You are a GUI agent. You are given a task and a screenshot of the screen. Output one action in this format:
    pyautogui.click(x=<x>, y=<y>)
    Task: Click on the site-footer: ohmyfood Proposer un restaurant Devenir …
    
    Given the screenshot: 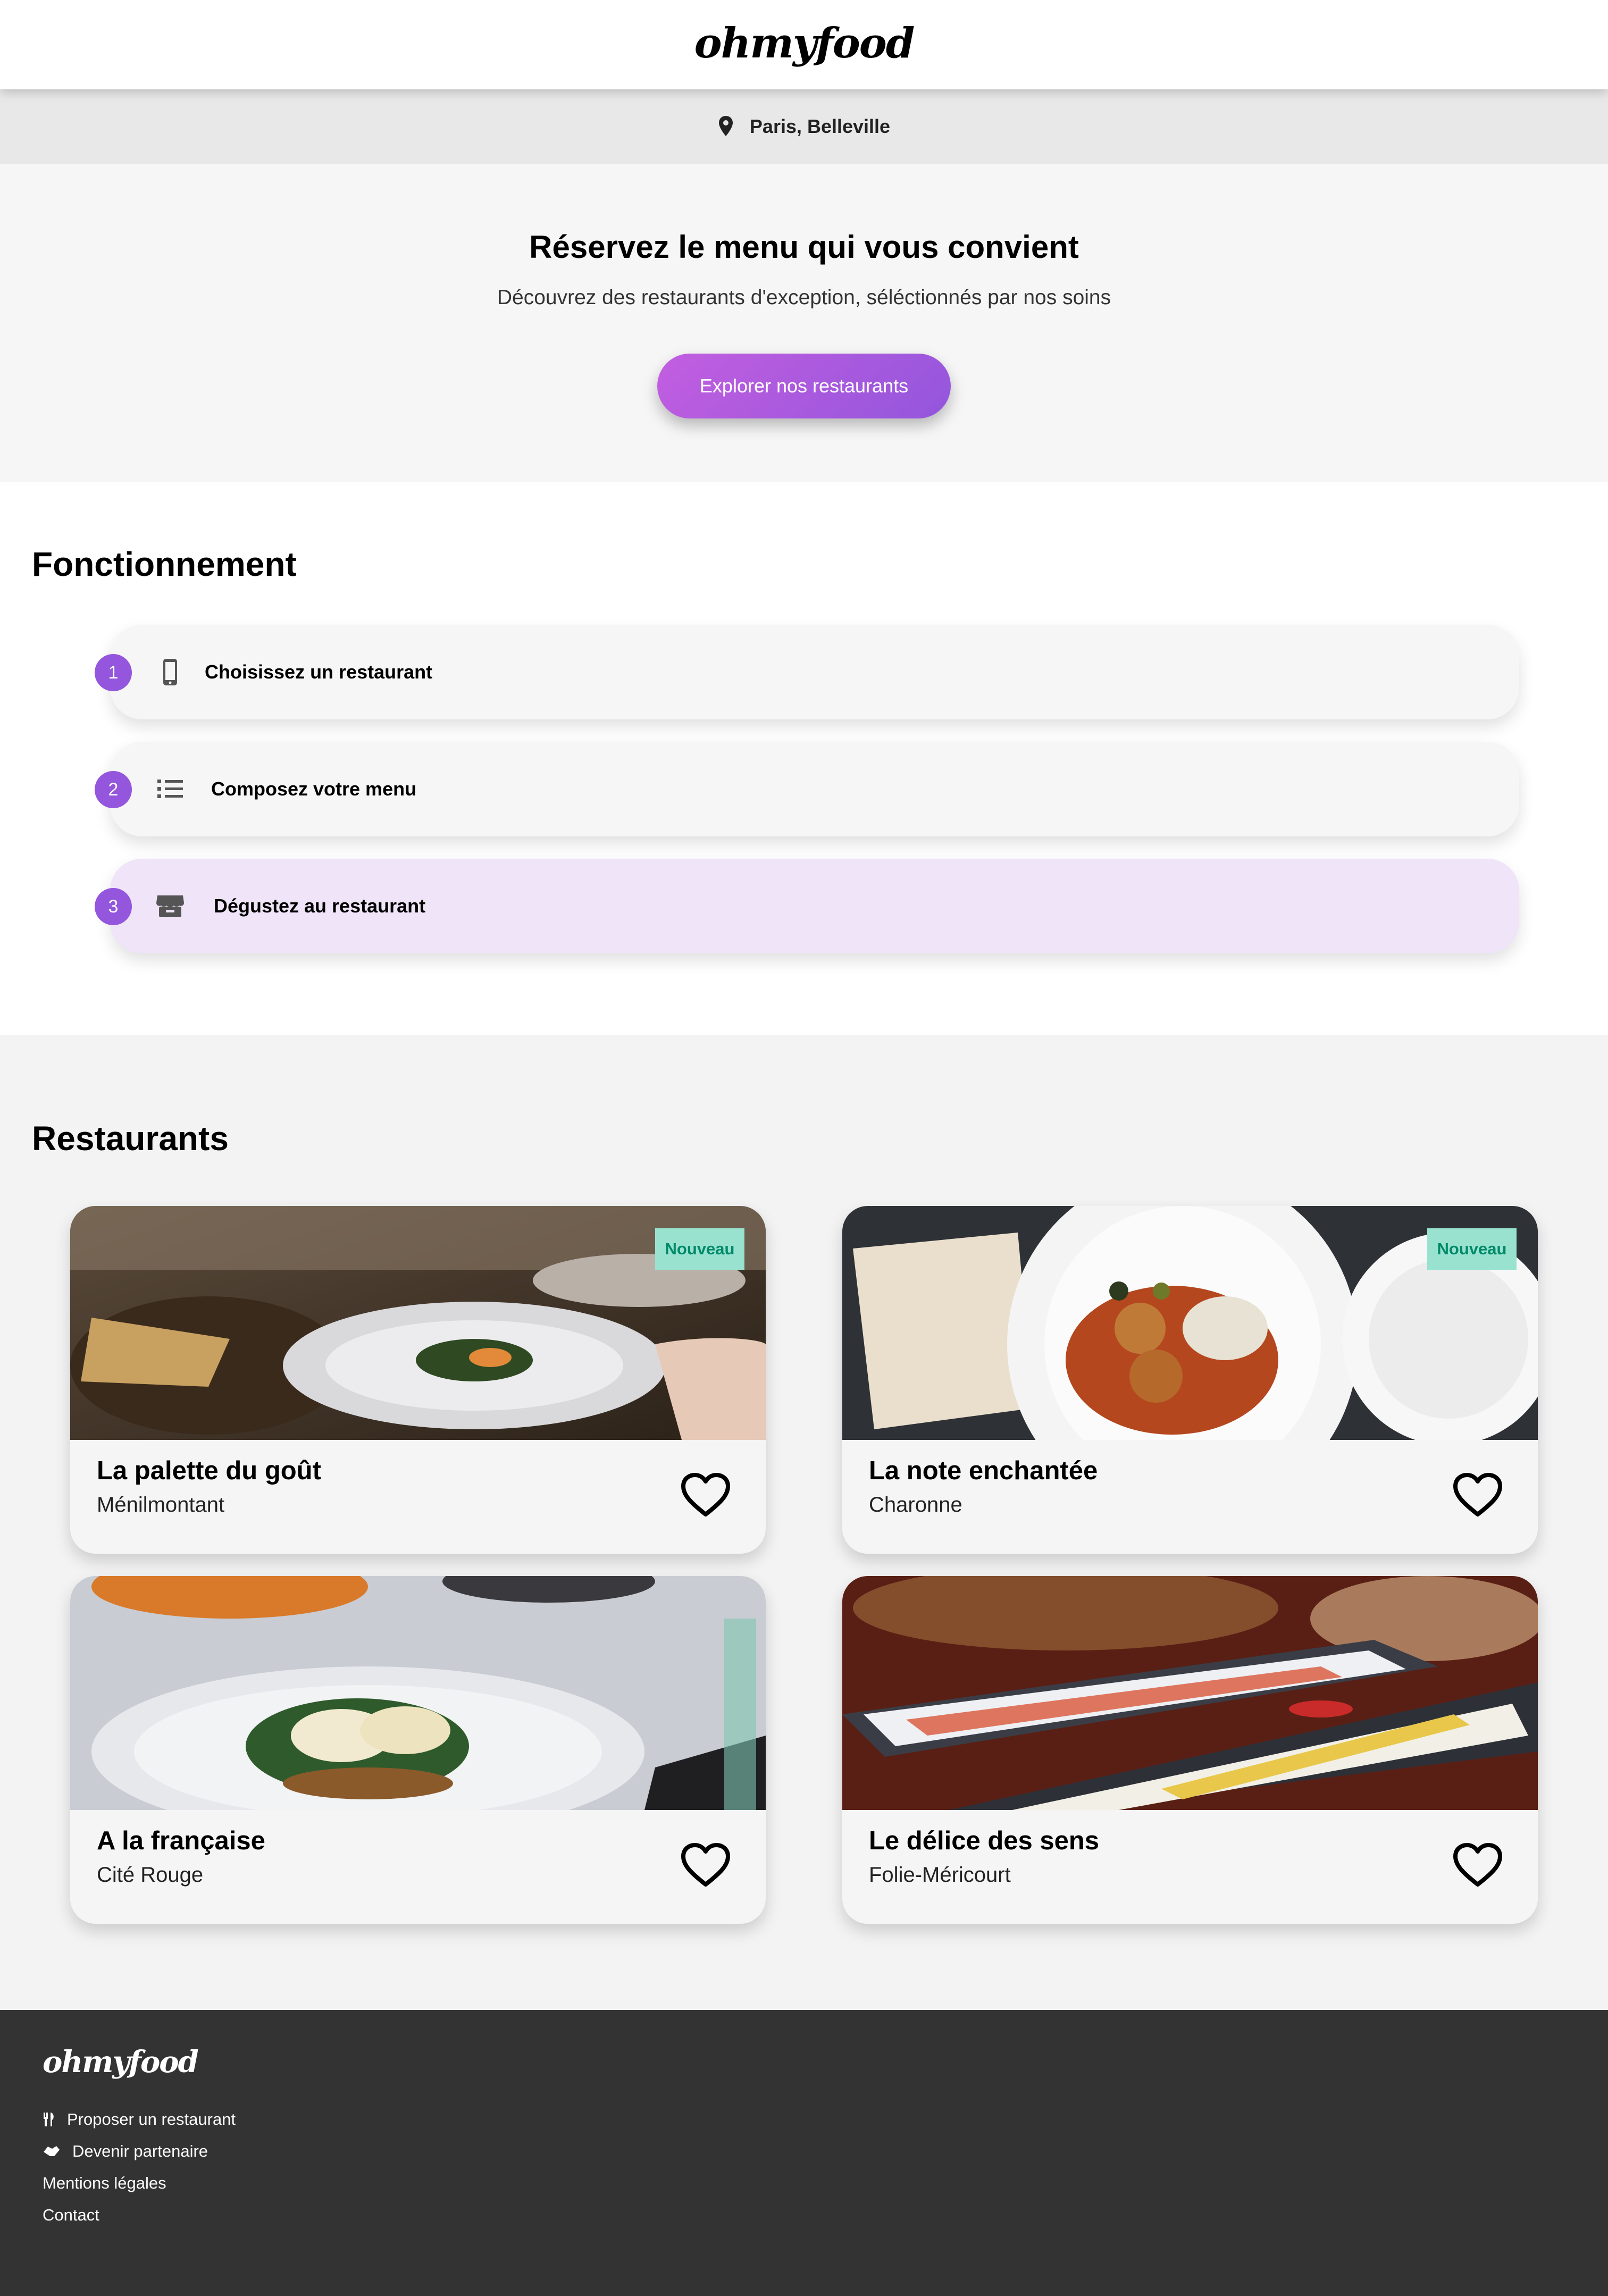 What is the action you would take?
    pyautogui.click(x=804, y=2153)
    